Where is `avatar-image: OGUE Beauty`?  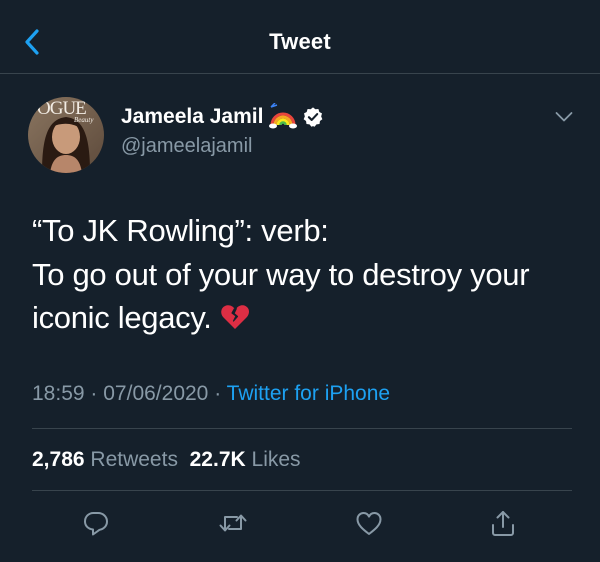
avatar-image: OGUE Beauty is located at coordinates (66, 135).